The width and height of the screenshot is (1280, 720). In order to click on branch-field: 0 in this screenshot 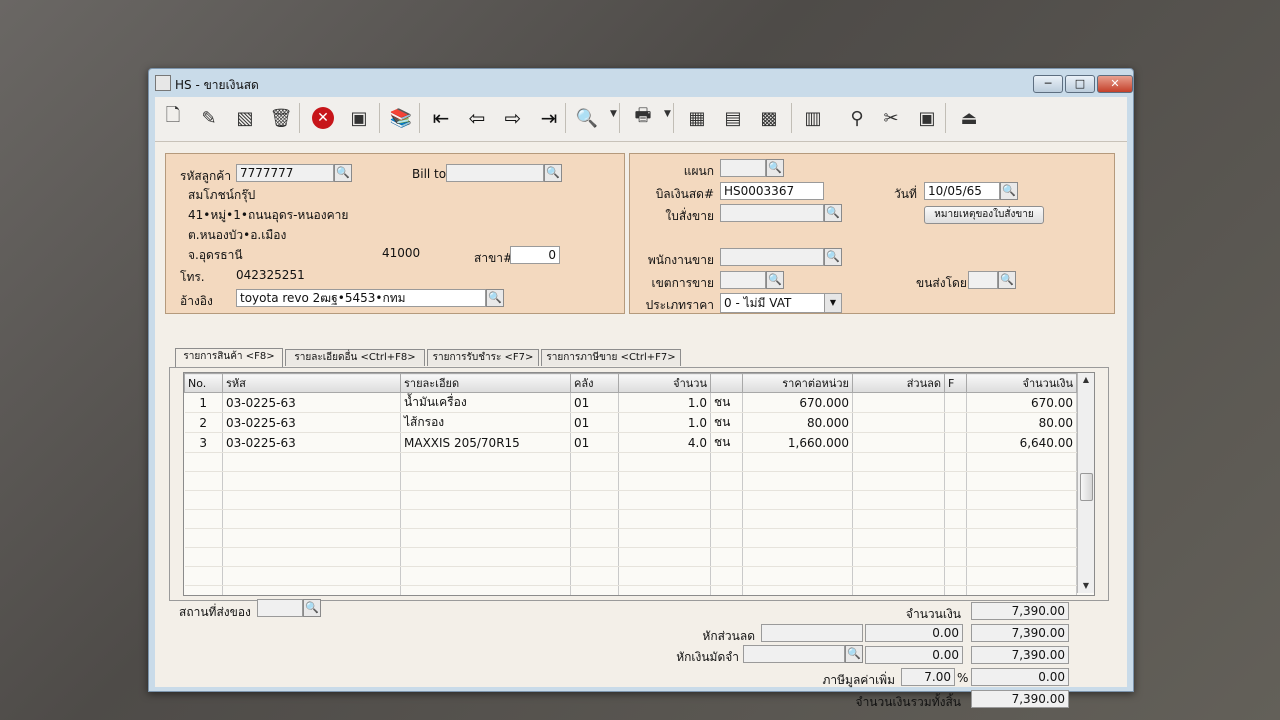, I will do `click(535, 255)`.